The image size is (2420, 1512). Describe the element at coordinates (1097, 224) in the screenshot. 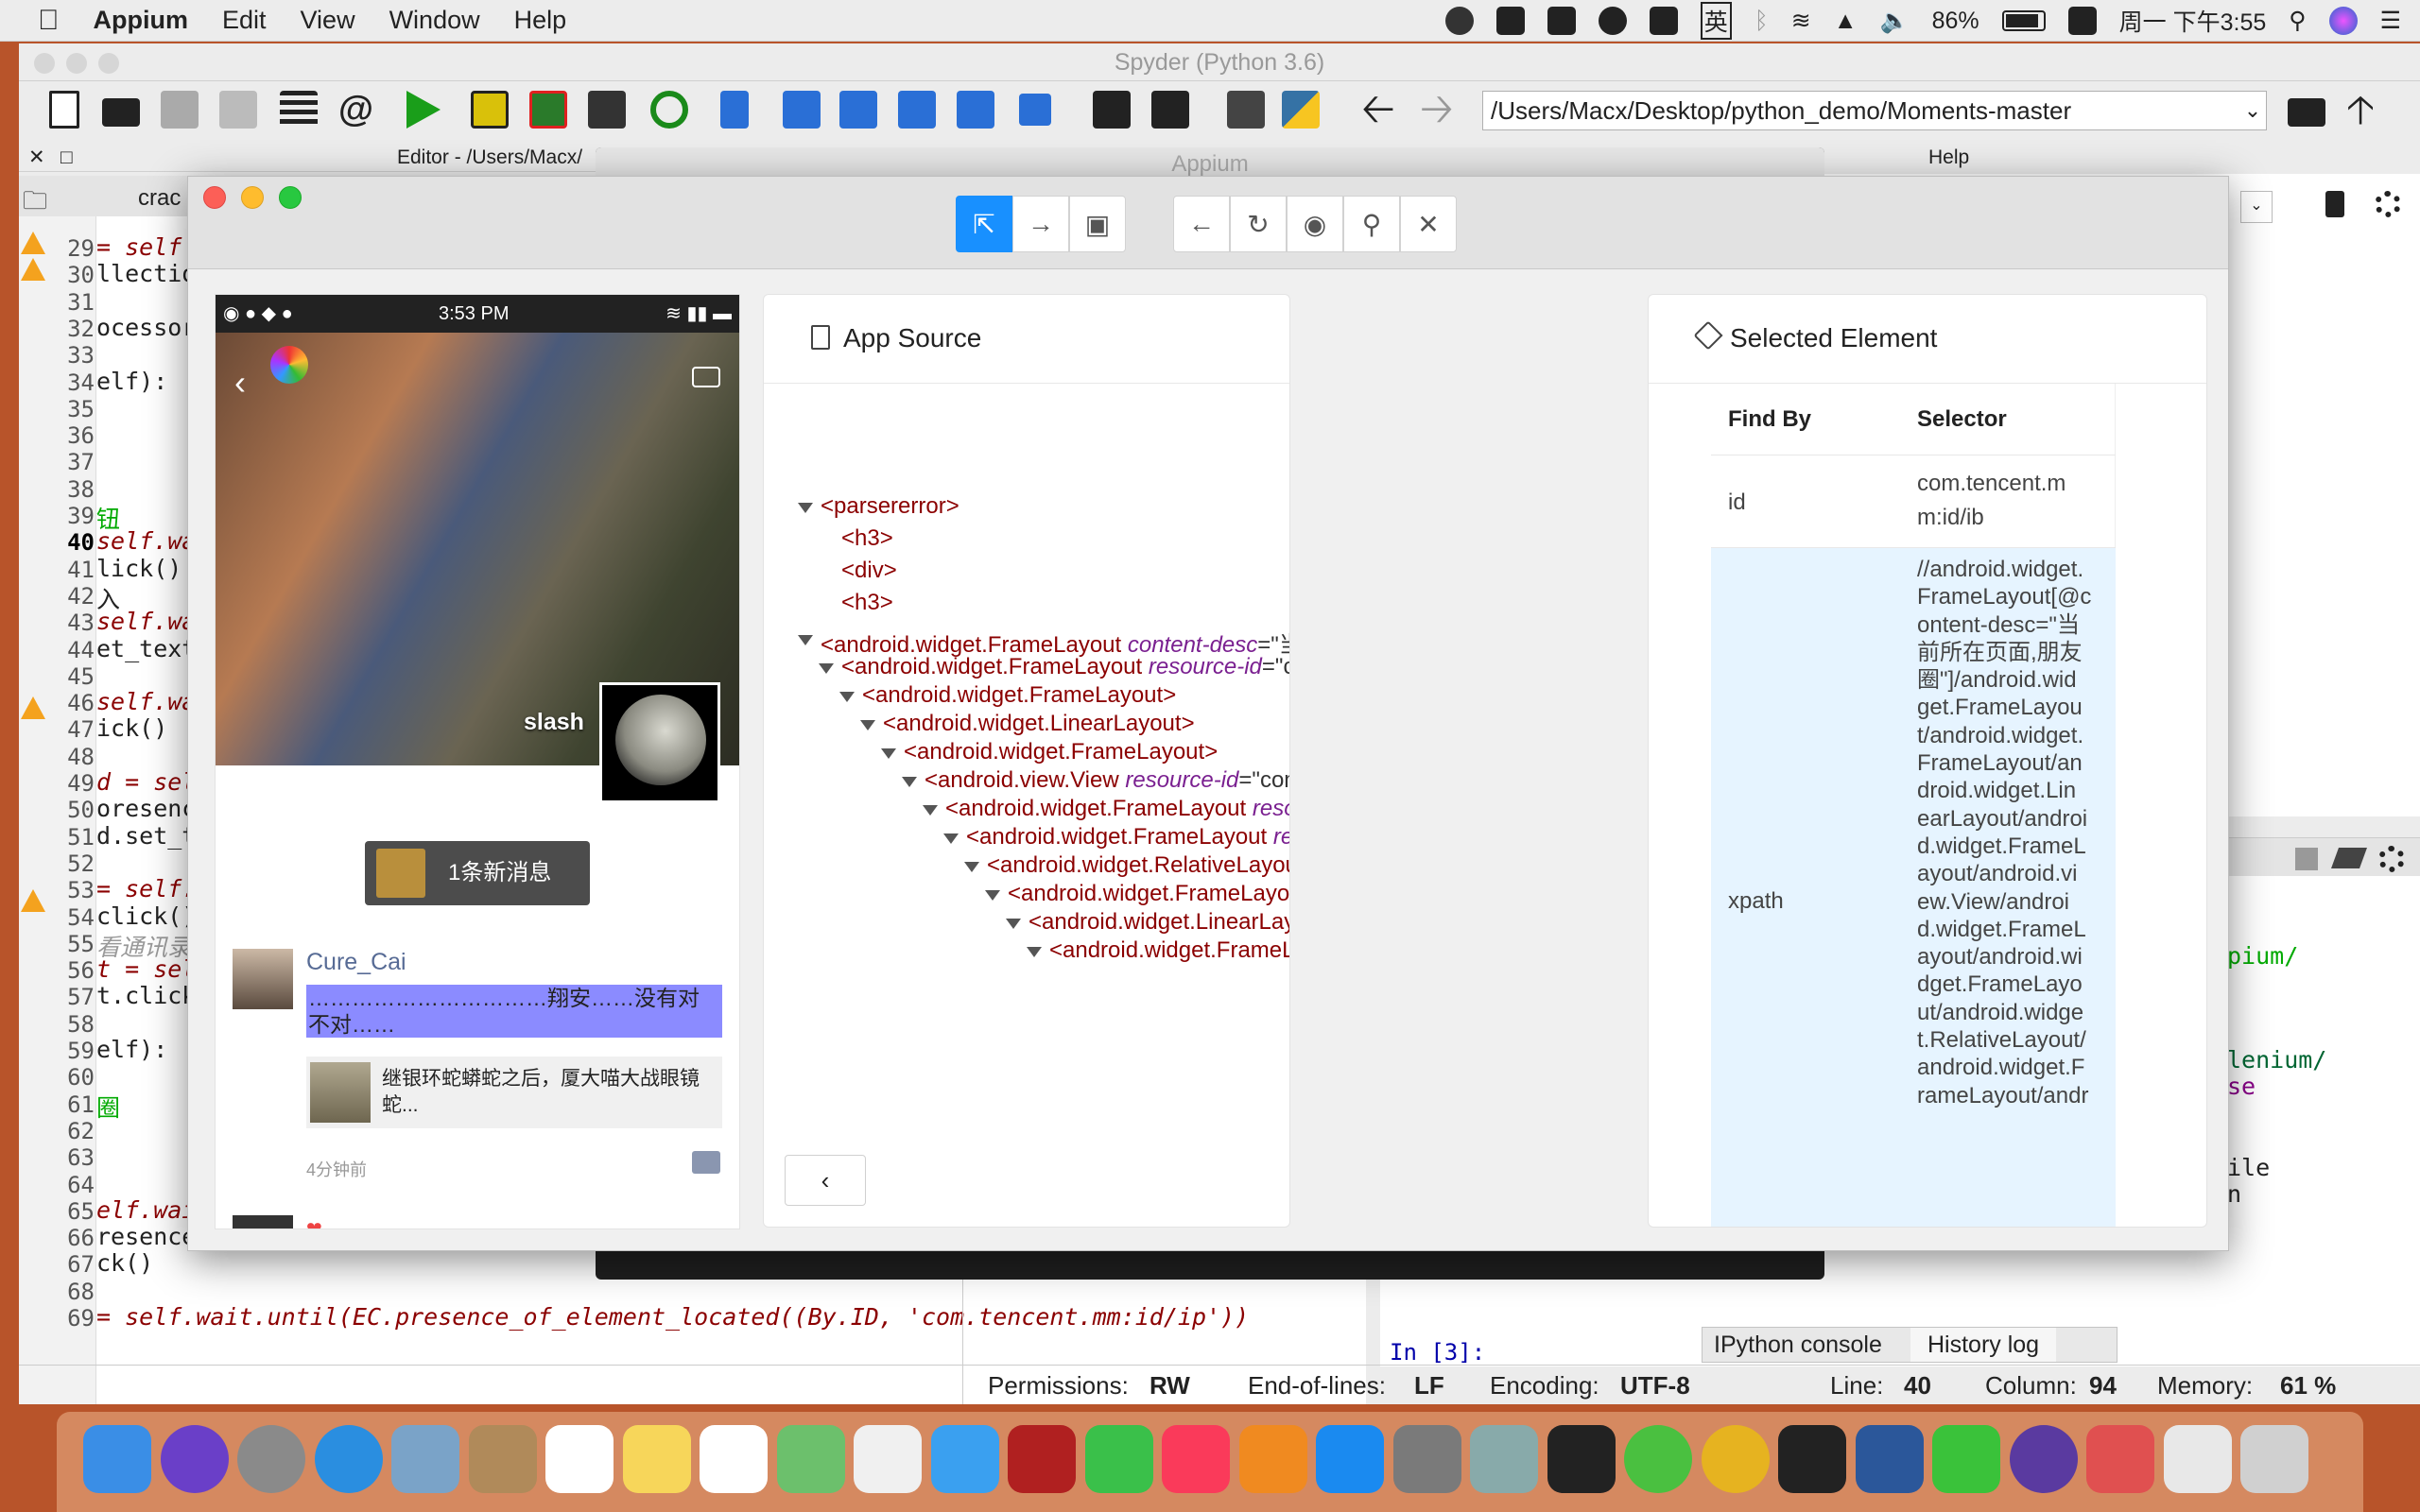

I see `tap-coordinates-button: ▣` at that location.